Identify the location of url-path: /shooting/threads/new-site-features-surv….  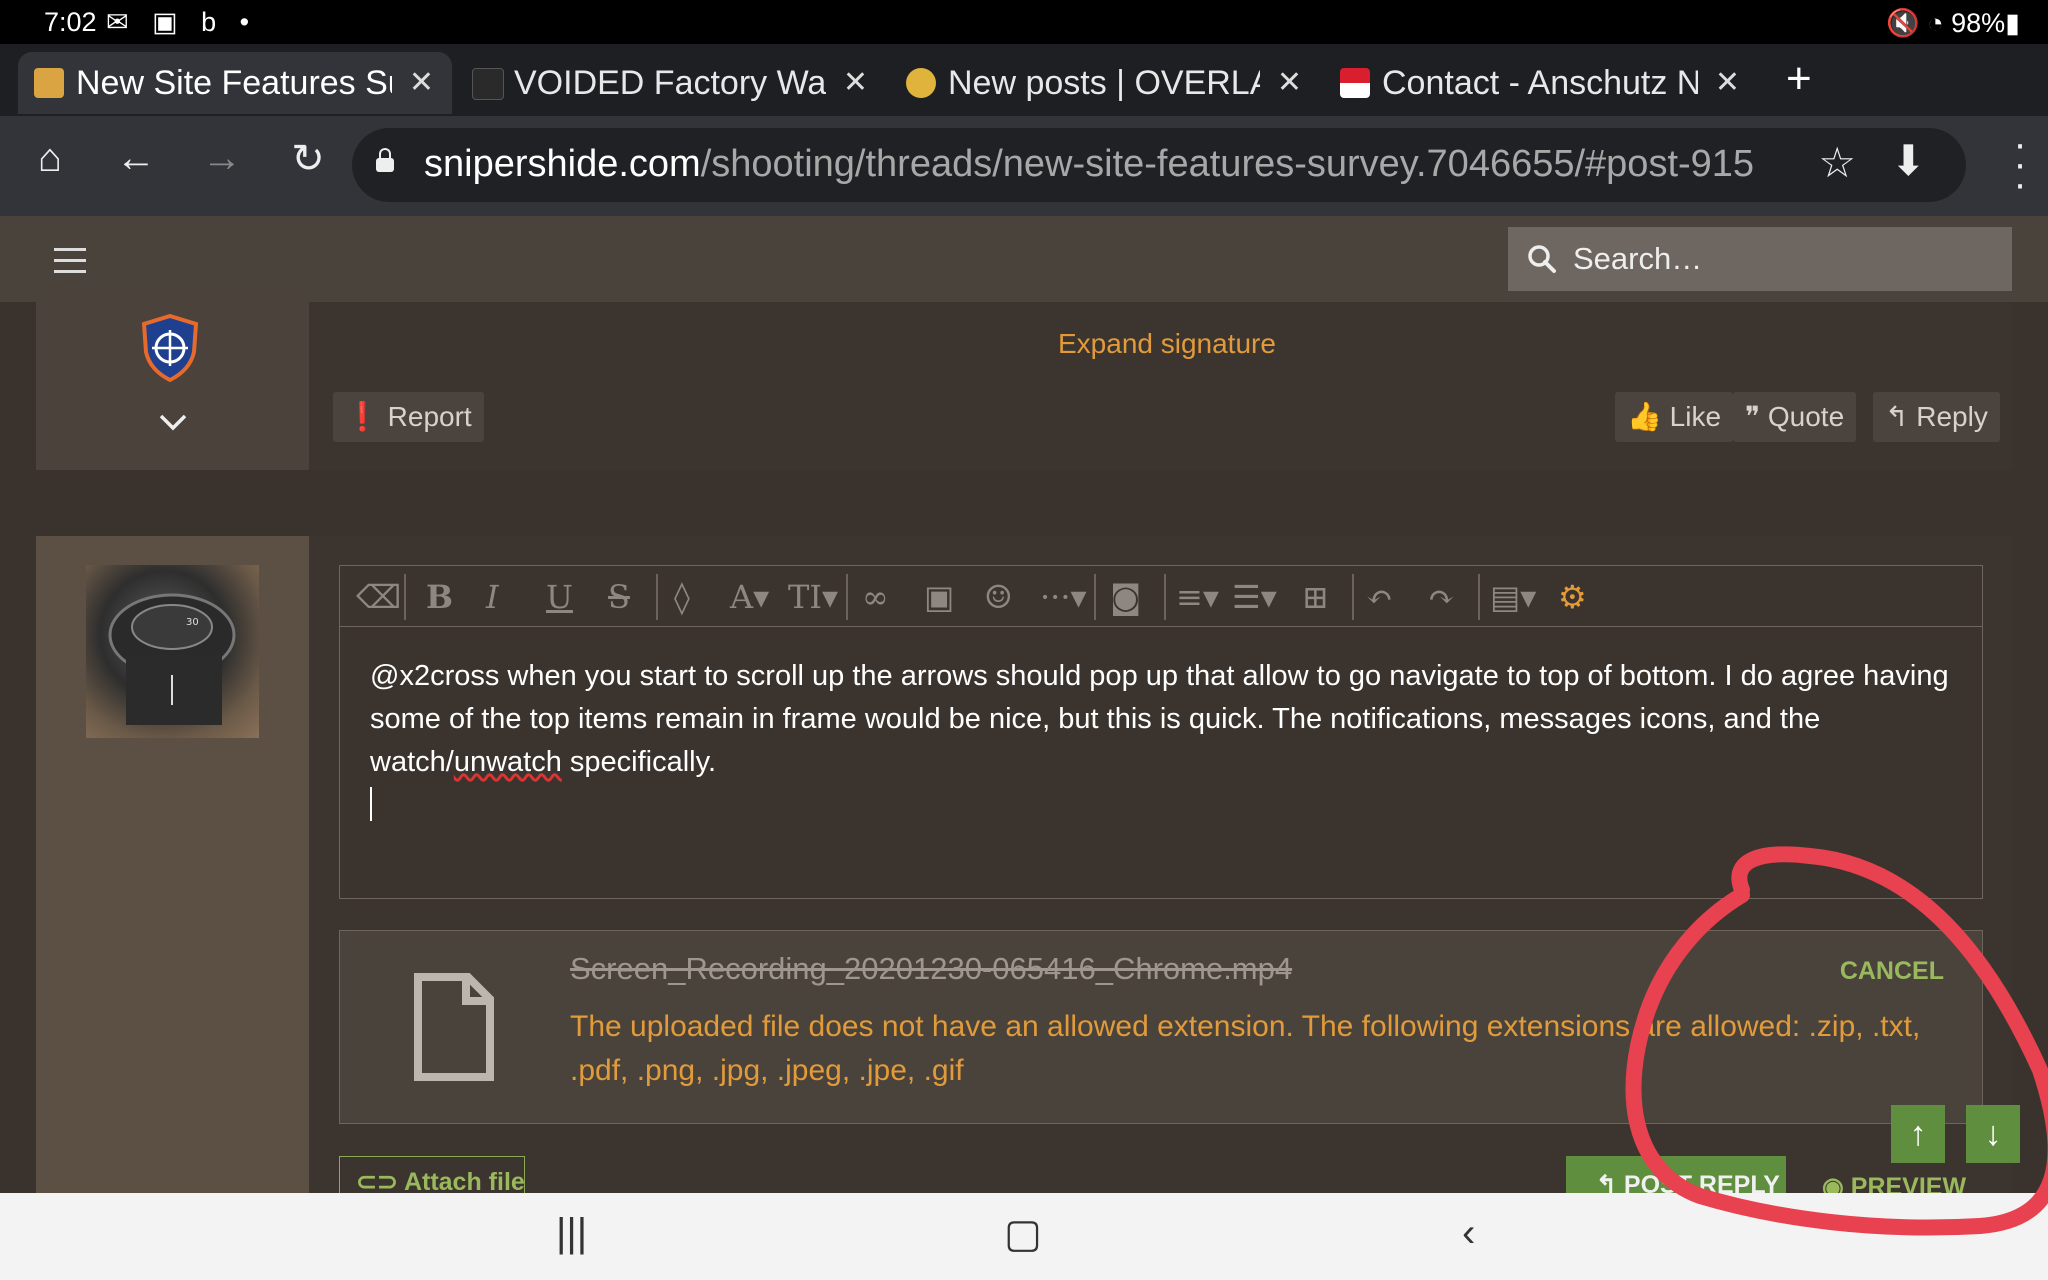
(1227, 164).